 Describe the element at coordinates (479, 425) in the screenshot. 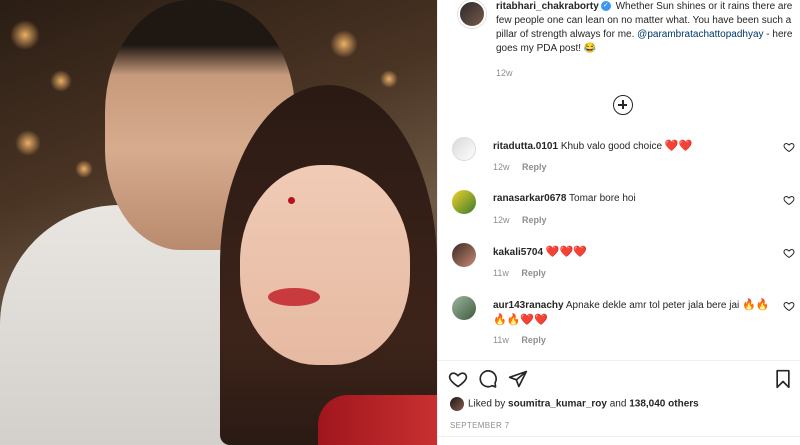

I see `post-date: SEPTEMBER 7` at that location.